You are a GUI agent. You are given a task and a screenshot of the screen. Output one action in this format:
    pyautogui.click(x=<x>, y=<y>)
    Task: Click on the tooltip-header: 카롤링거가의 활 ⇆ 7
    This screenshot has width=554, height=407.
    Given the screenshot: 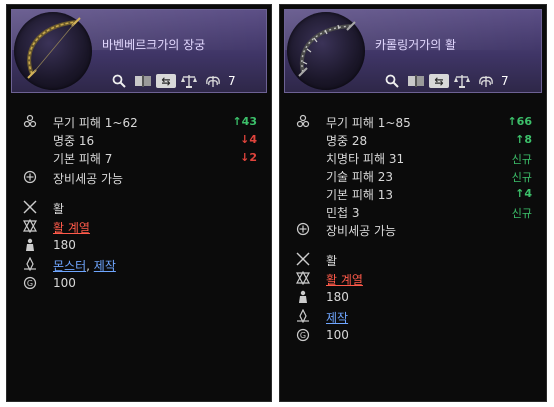 What is the action you would take?
    pyautogui.click(x=413, y=51)
    